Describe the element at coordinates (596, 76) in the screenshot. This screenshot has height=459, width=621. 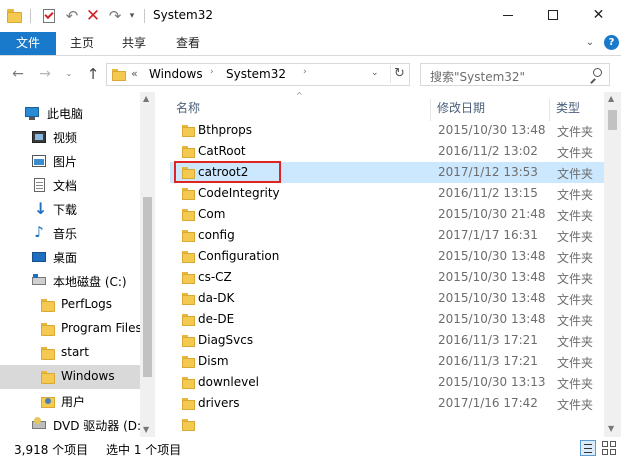
I see `search-icon` at that location.